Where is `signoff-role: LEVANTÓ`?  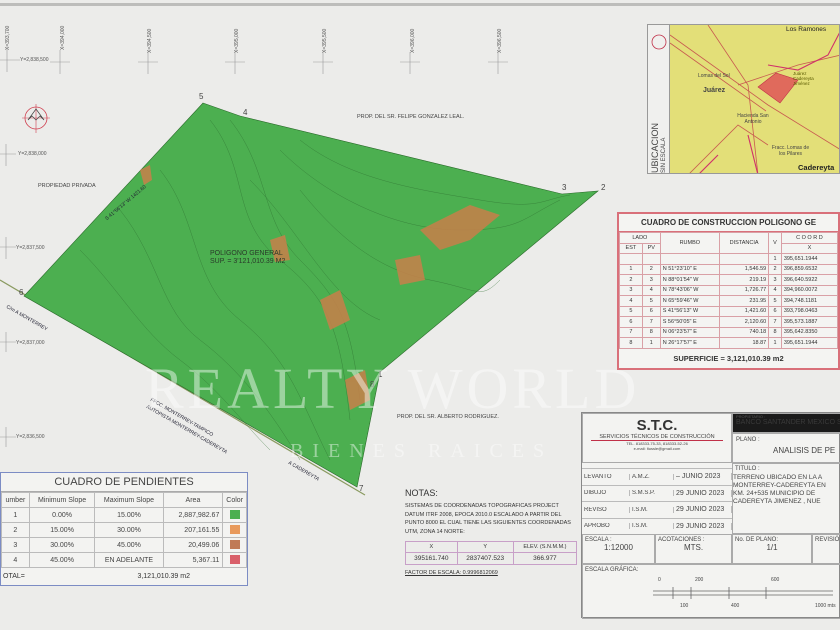 signoff-role: LEVANTÓ is located at coordinates (606, 476).